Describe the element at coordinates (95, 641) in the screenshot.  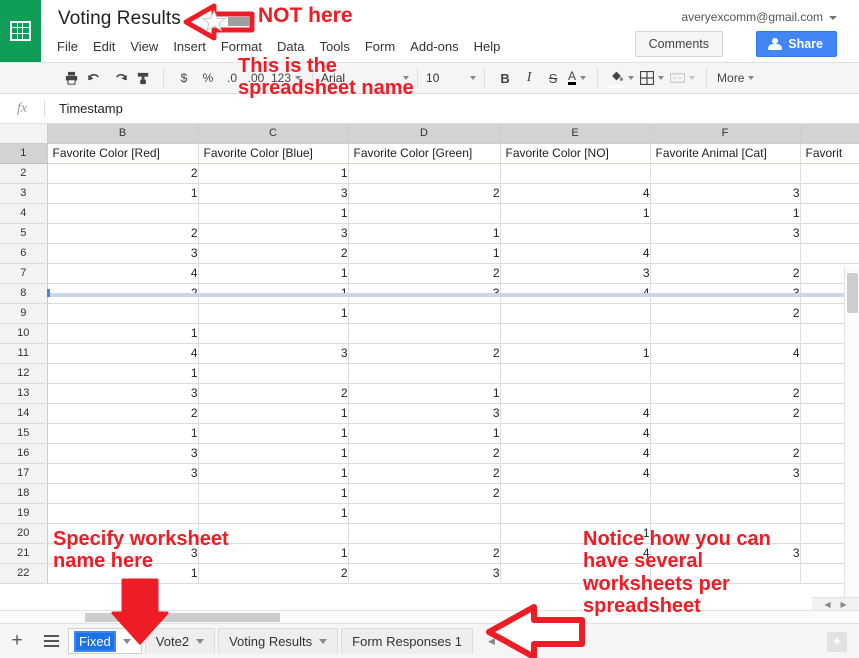
I see `sheet-name-input: Fixed` at that location.